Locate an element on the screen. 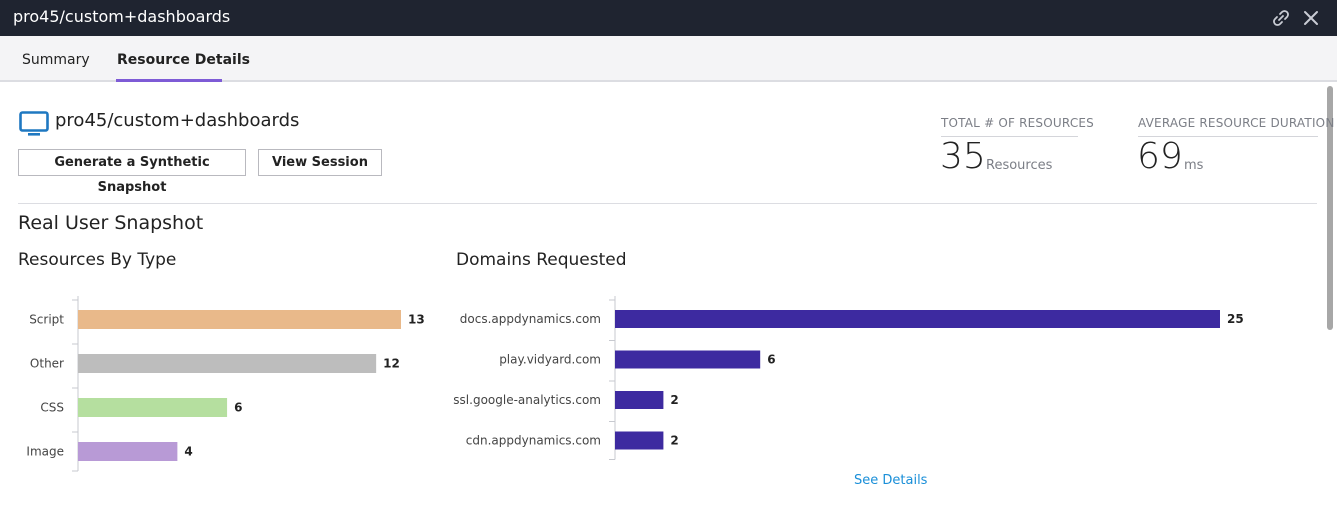 This screenshot has height=516, width=1337. link-icon is located at coordinates (1281, 18).